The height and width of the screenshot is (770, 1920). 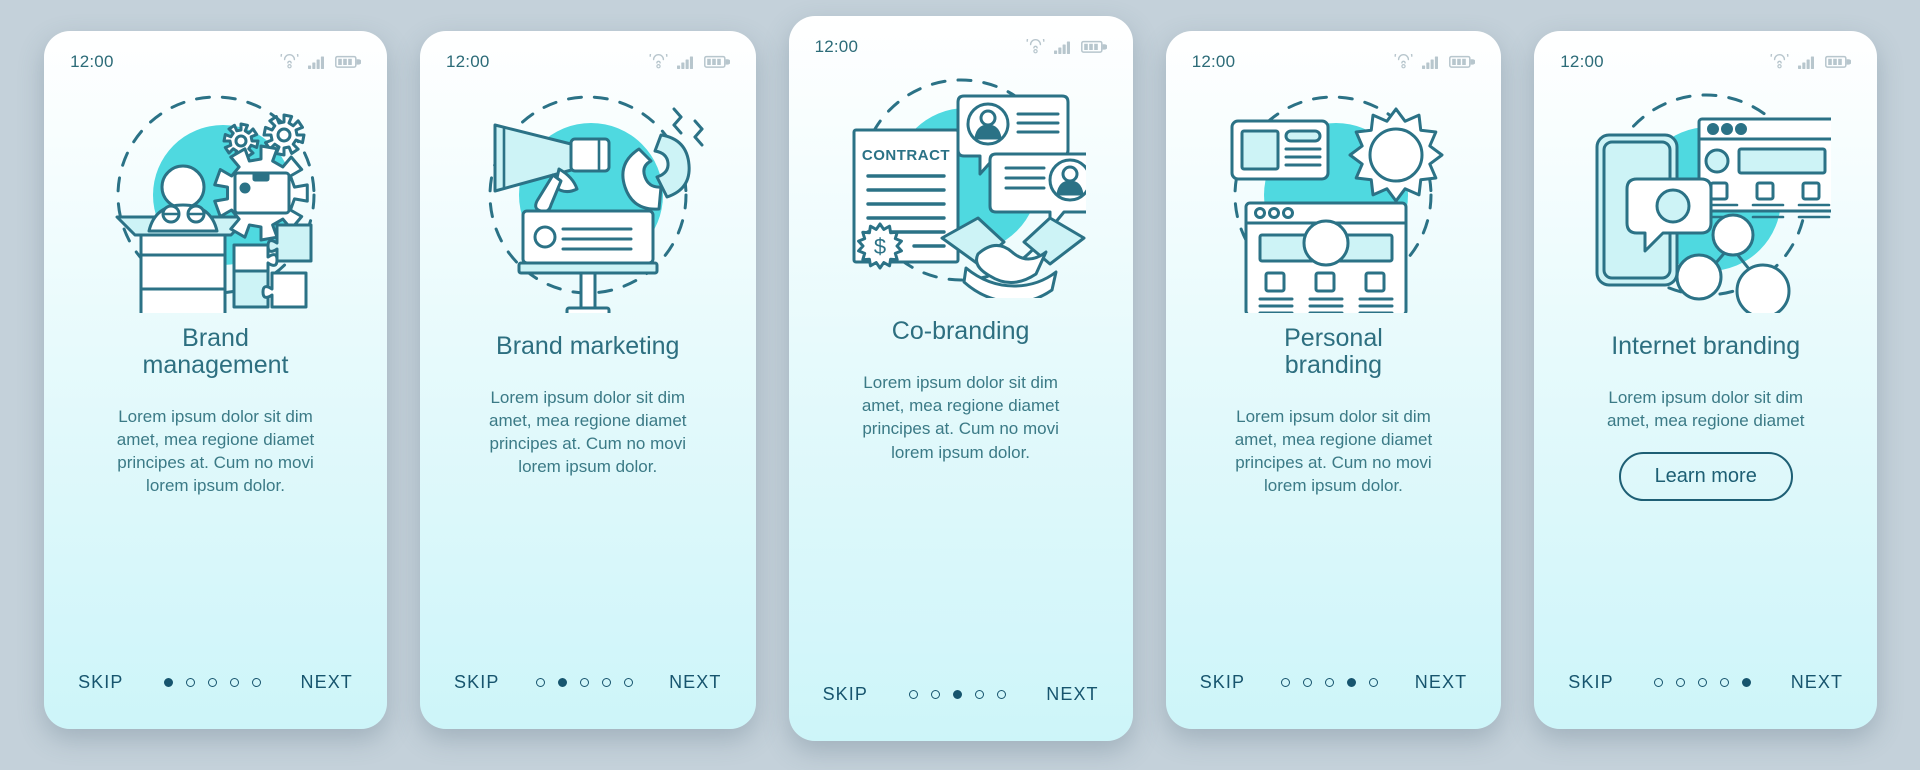 What do you see at coordinates (906, 155) in the screenshot?
I see `contract-label: CONTRACT` at bounding box center [906, 155].